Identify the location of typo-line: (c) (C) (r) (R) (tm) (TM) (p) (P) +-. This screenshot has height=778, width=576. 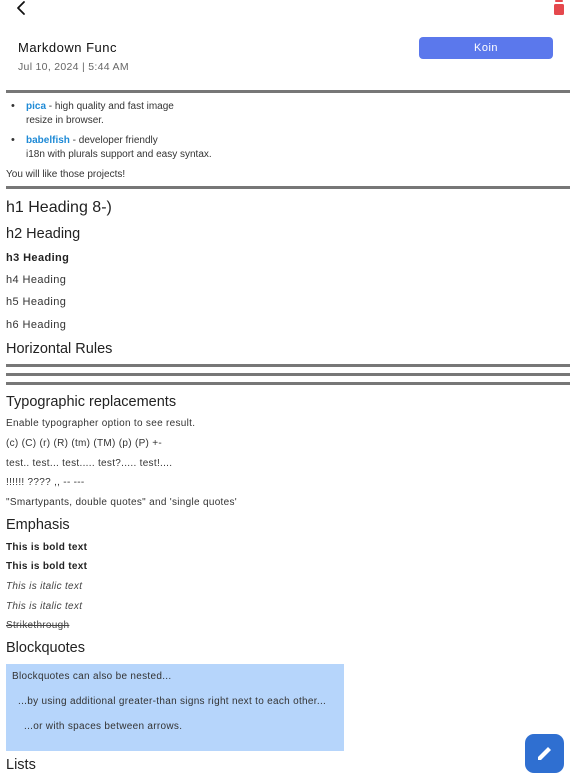
(84, 443).